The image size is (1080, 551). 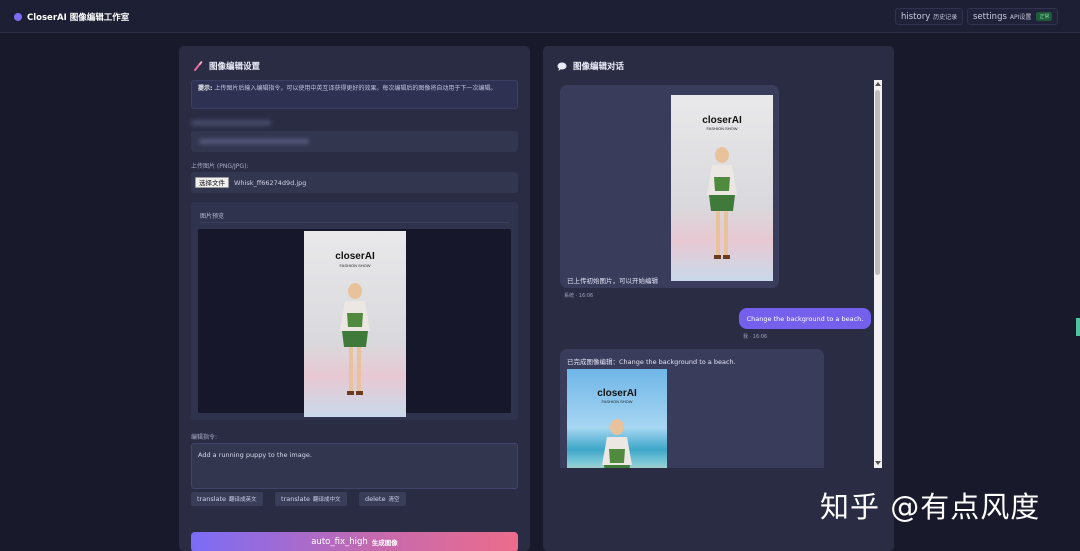 I want to click on generate-label: 生成图像, so click(x=384, y=543).